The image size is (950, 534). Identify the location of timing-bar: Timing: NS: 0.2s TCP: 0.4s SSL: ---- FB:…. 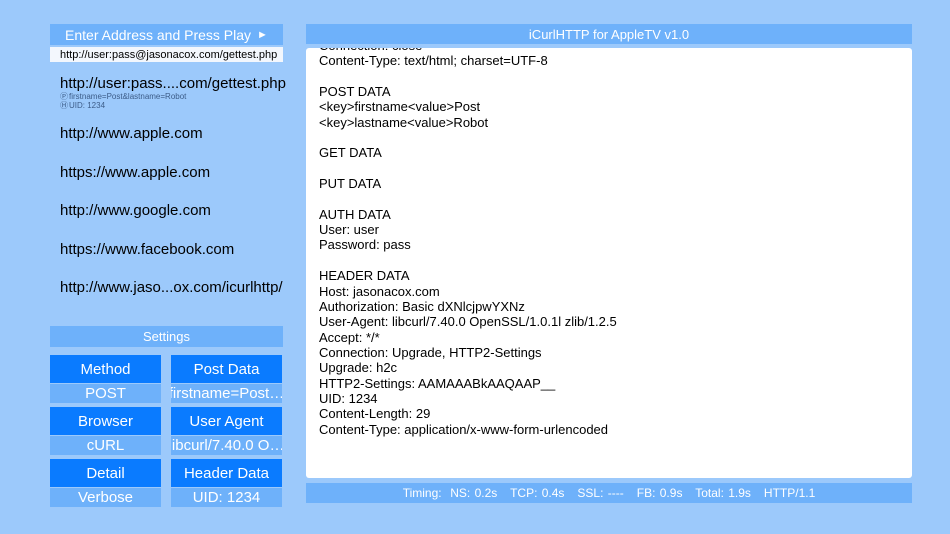
(609, 493).